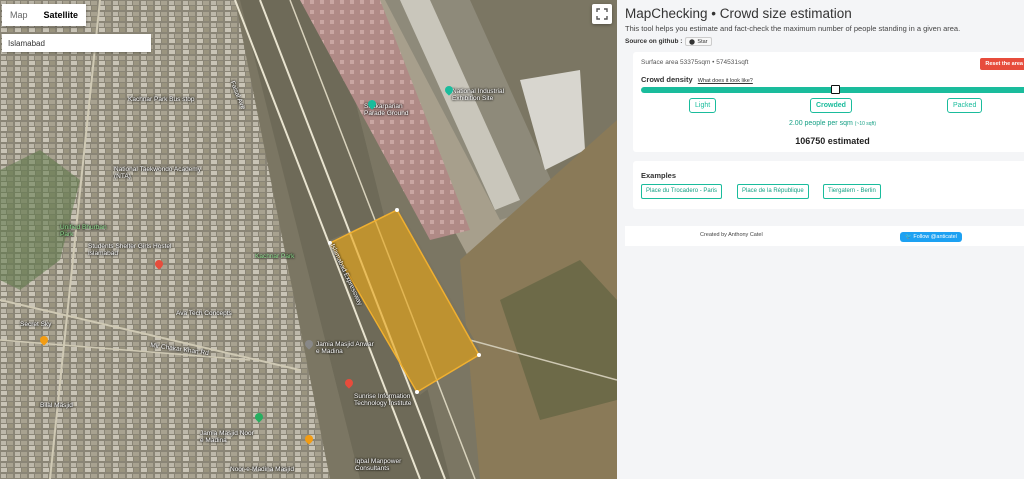 The height and width of the screenshot is (479, 1024). I want to click on map-label: Students Shelter Girls Hostel Islamabad, so click(130, 250).